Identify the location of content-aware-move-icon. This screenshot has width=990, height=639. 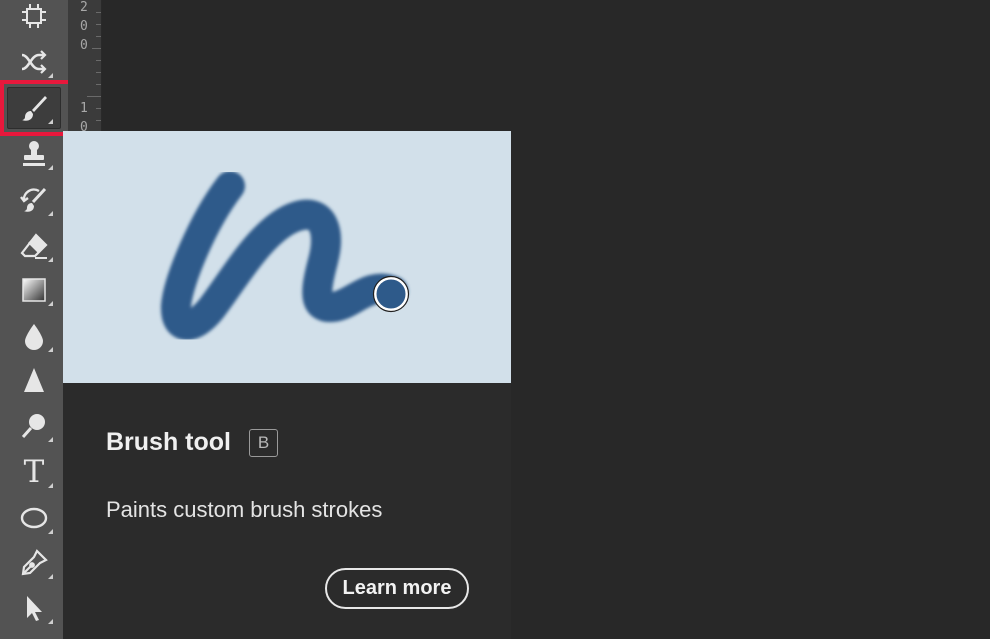
(34, 62).